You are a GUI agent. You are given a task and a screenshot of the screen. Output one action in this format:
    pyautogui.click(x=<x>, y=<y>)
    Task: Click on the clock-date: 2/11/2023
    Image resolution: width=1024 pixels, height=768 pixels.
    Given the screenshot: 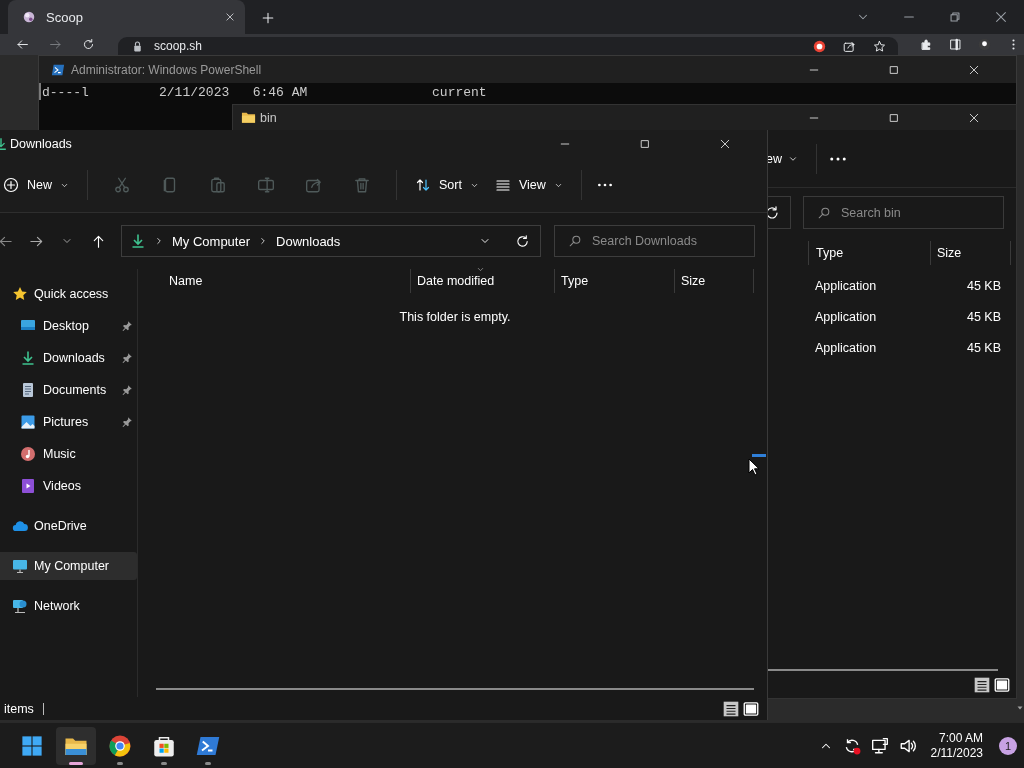 What is the action you would take?
    pyautogui.click(x=956, y=753)
    